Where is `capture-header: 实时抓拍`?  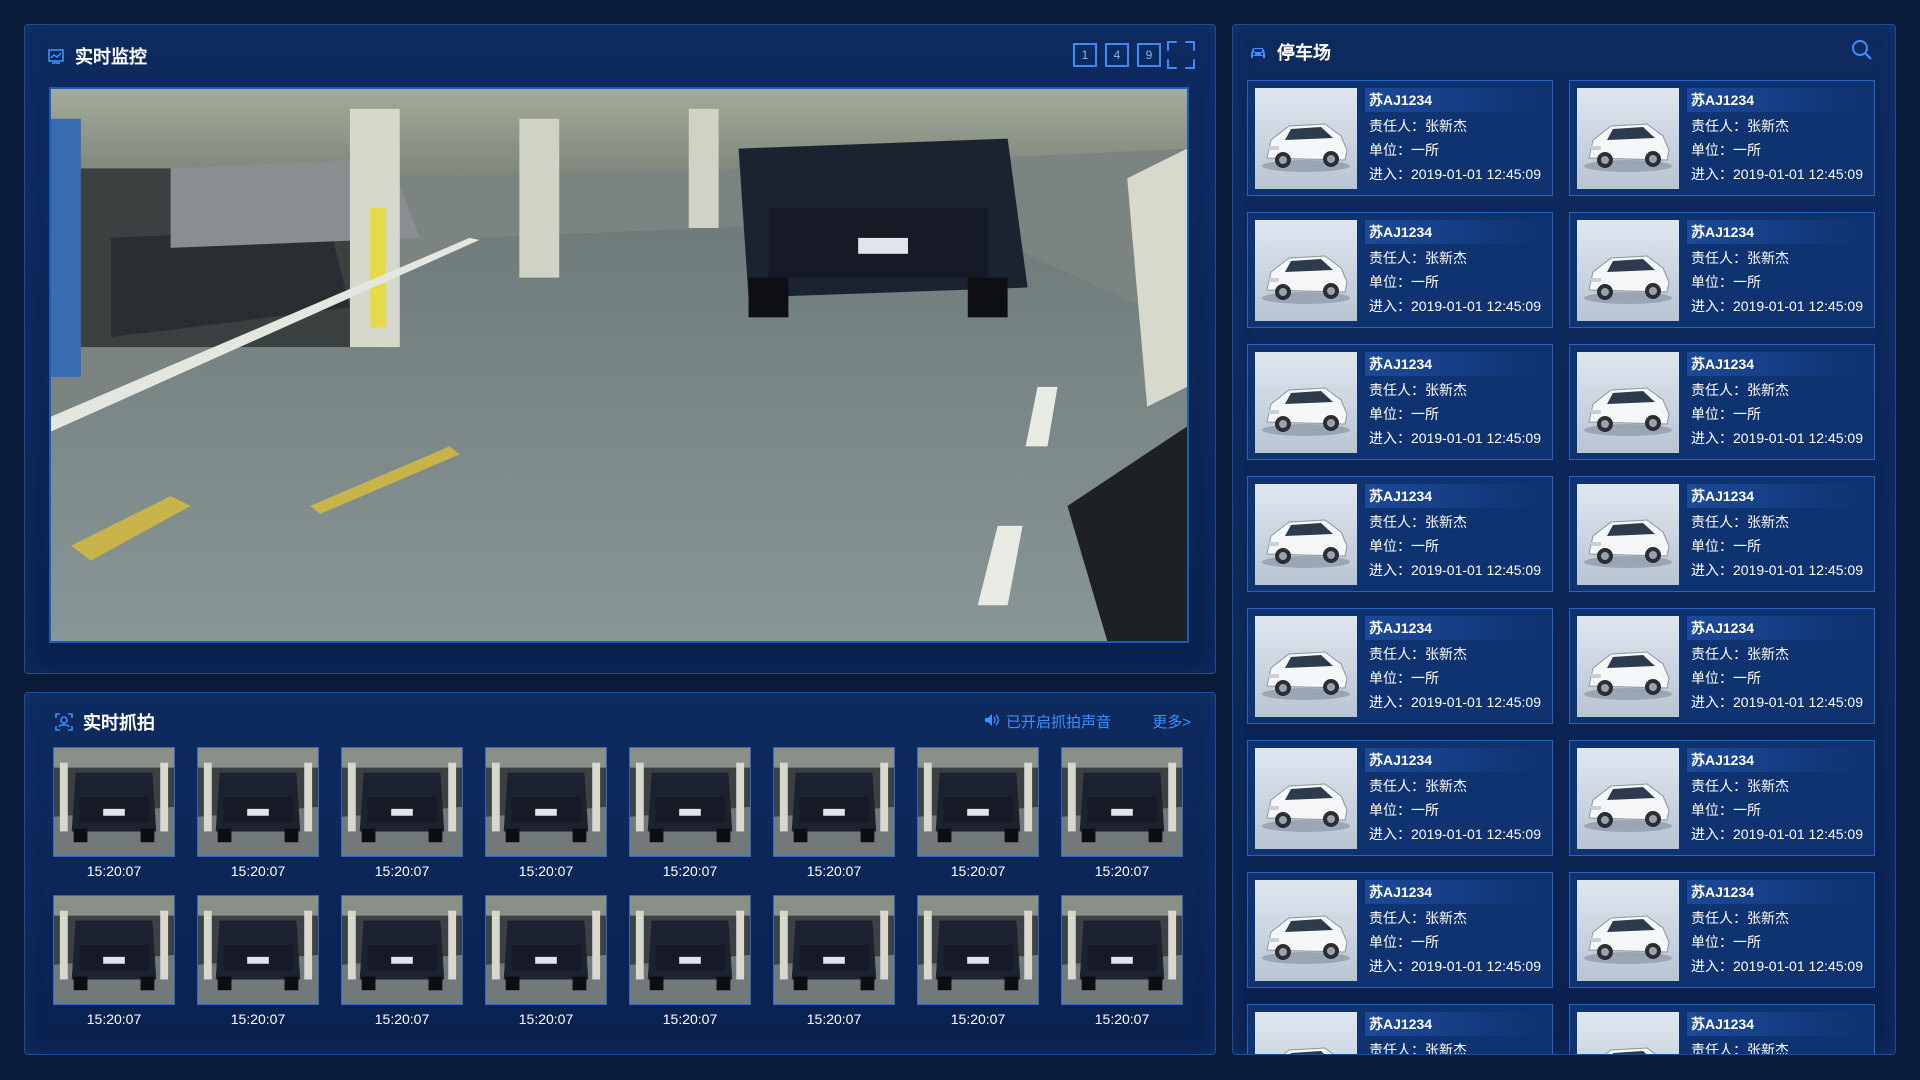
capture-header: 实时抓拍 is located at coordinates (105, 722).